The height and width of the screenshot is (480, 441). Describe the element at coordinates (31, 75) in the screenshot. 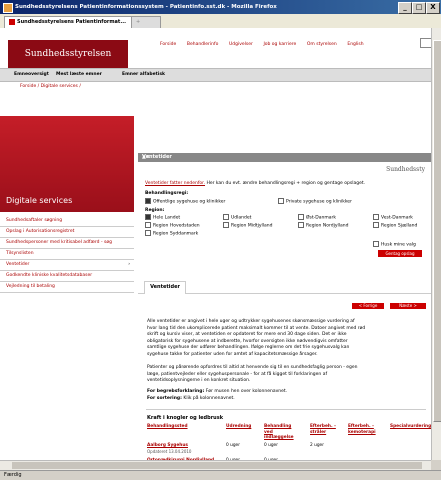

I see `subnav-emneoversigt: Emneoversigt` at that location.